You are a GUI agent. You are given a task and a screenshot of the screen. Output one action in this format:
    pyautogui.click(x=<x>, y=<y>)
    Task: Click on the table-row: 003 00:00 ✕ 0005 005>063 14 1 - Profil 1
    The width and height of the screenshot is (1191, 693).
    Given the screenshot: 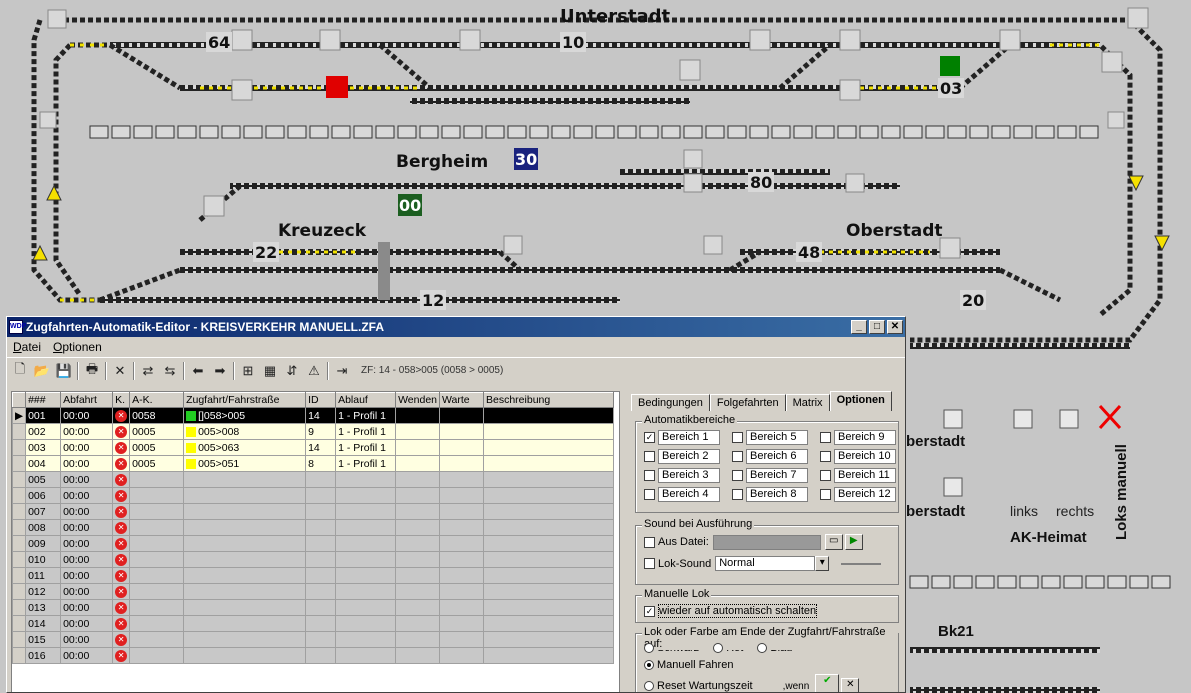 What is the action you would take?
    pyautogui.click(x=313, y=447)
    